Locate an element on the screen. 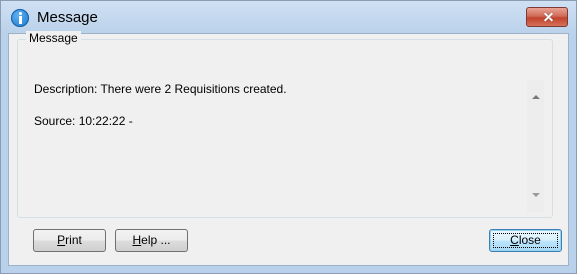 Image resolution: width=579 pixels, height=276 pixels. print-button: Print is located at coordinates (69, 240).